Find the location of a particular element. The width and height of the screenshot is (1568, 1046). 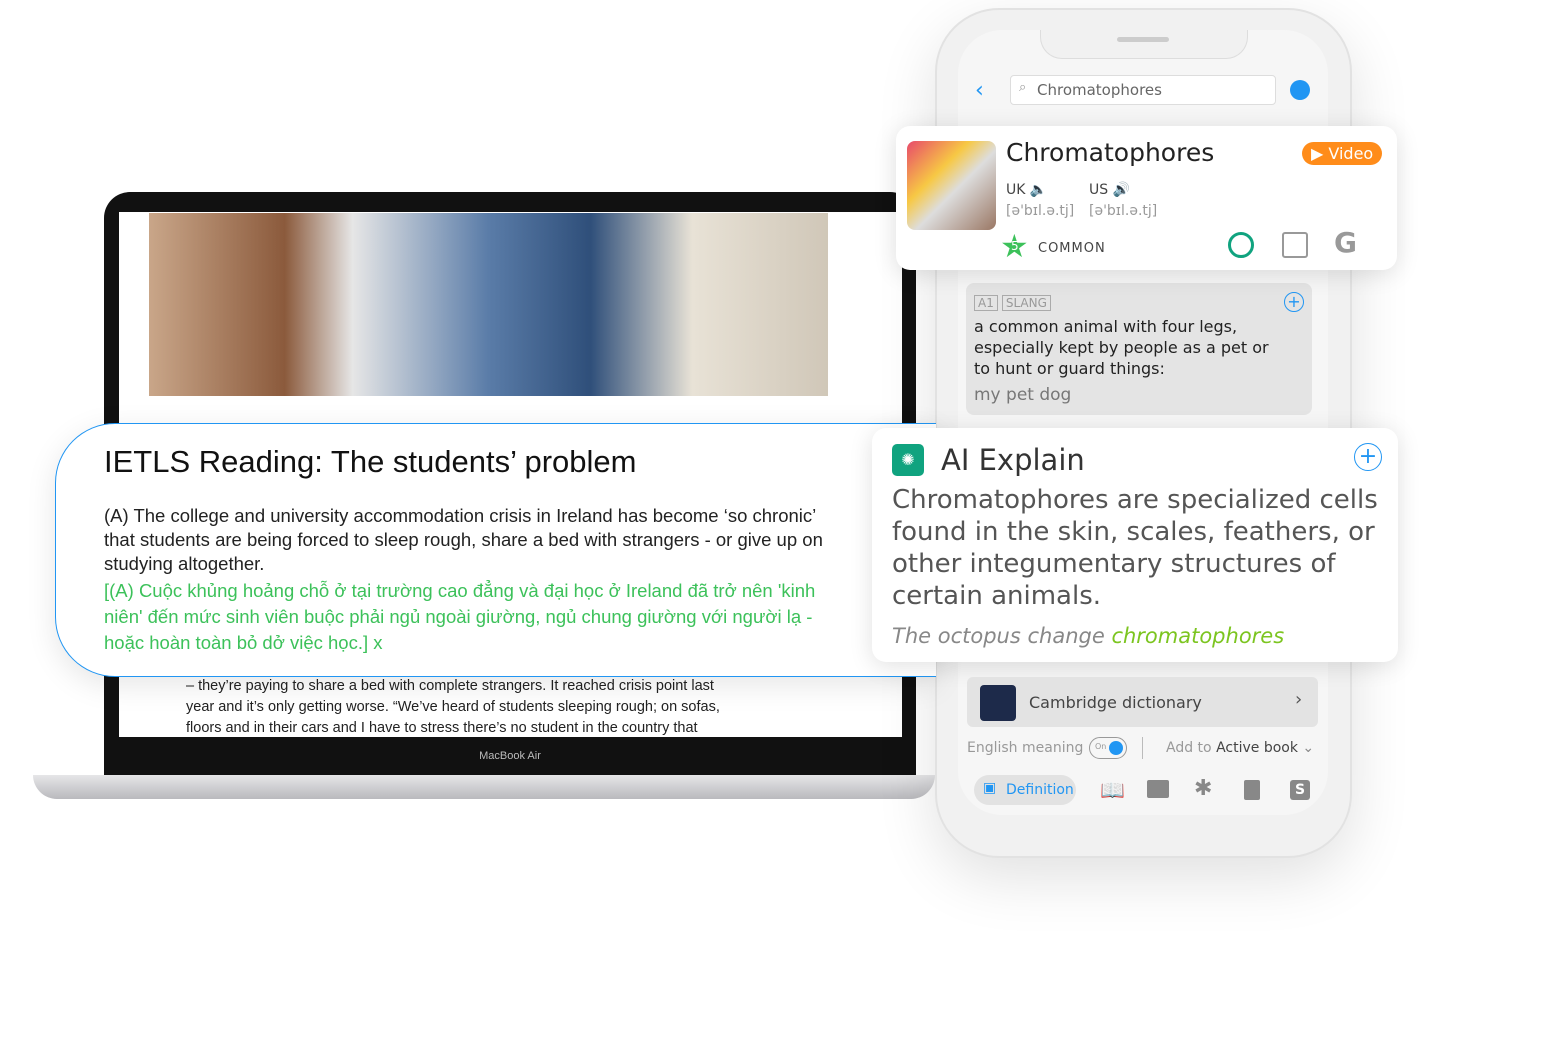

chevron-right-icon: › is located at coordinates (1299, 699).